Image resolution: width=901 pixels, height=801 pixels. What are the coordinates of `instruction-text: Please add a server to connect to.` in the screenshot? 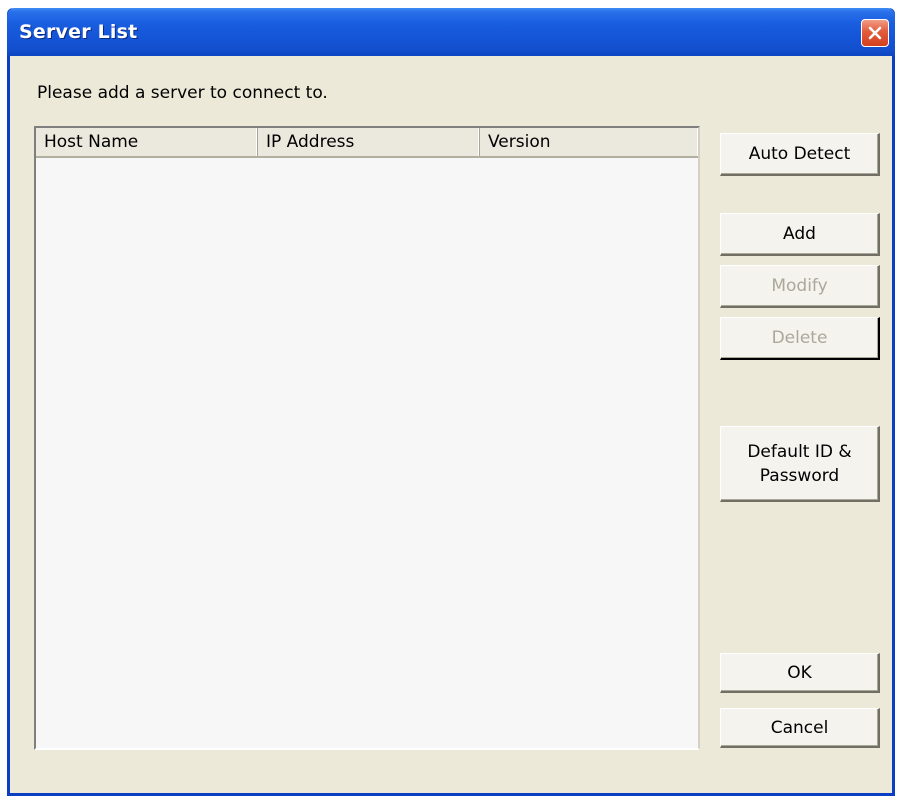 It's located at (182, 93).